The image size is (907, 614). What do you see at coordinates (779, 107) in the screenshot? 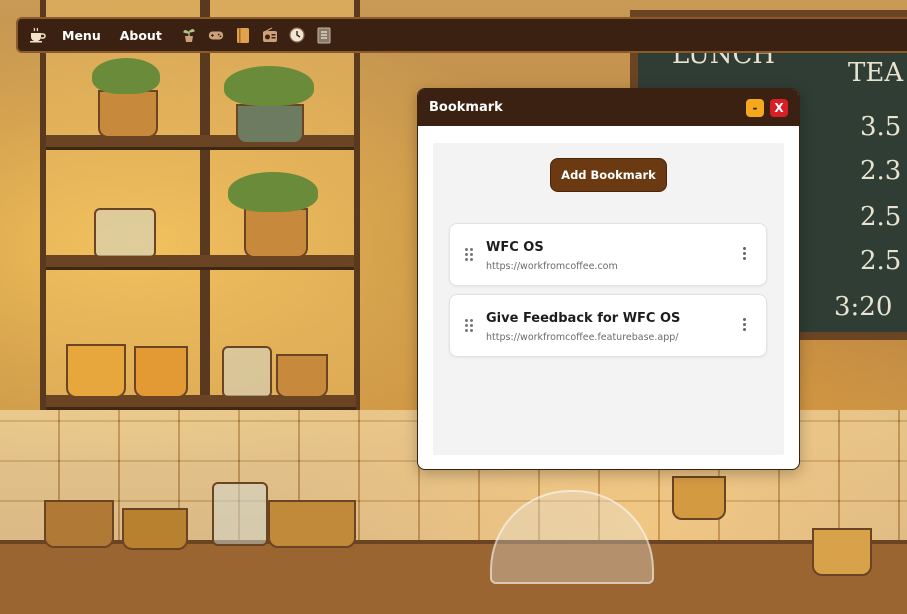
I see `close-button: X` at bounding box center [779, 107].